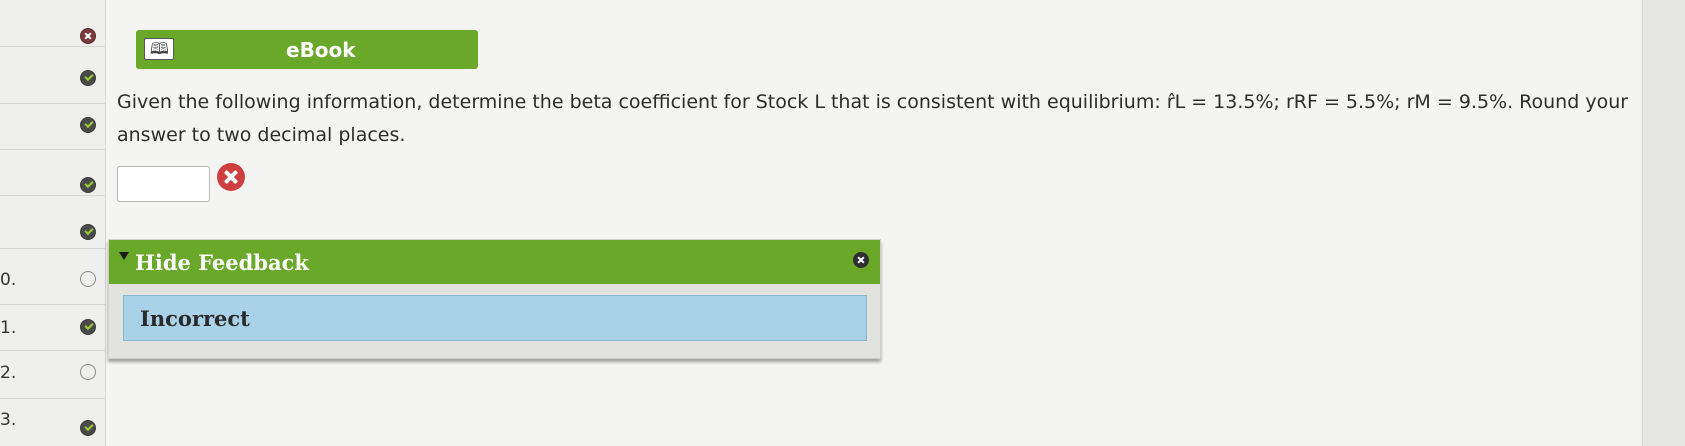  I want to click on incorrect-status-icon, so click(88, 36).